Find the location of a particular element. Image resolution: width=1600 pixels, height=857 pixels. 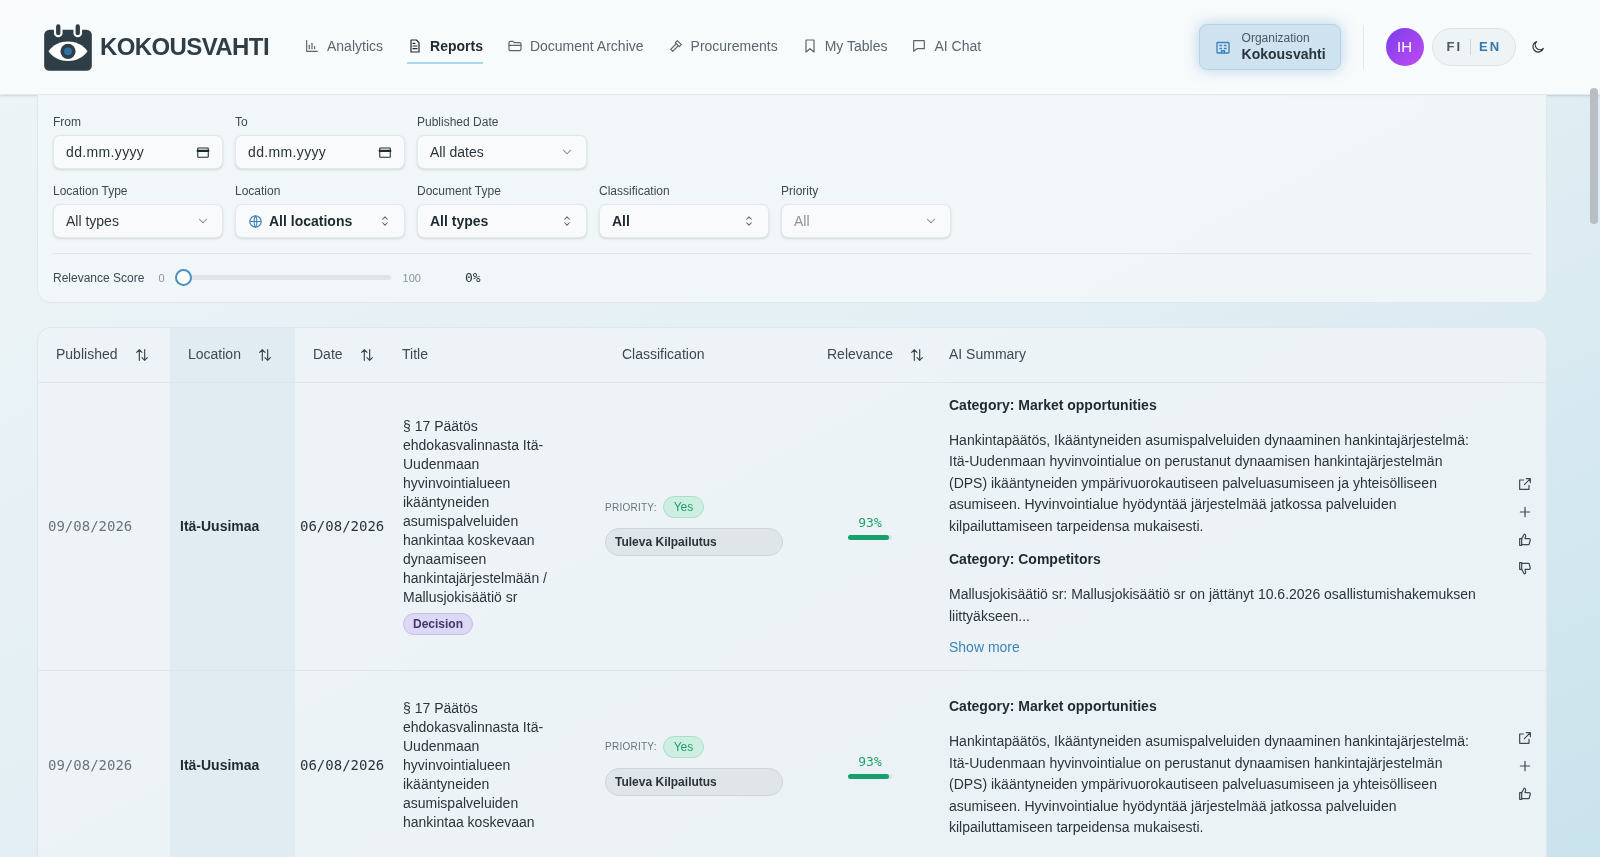

document-title: § 17 Päätös ehdokasvalinnasta Itä-Uudenmaan hyvinvointialueen ikääntyneiden asumispalveluiden hankintaa koskevaan is located at coordinates (474, 765).